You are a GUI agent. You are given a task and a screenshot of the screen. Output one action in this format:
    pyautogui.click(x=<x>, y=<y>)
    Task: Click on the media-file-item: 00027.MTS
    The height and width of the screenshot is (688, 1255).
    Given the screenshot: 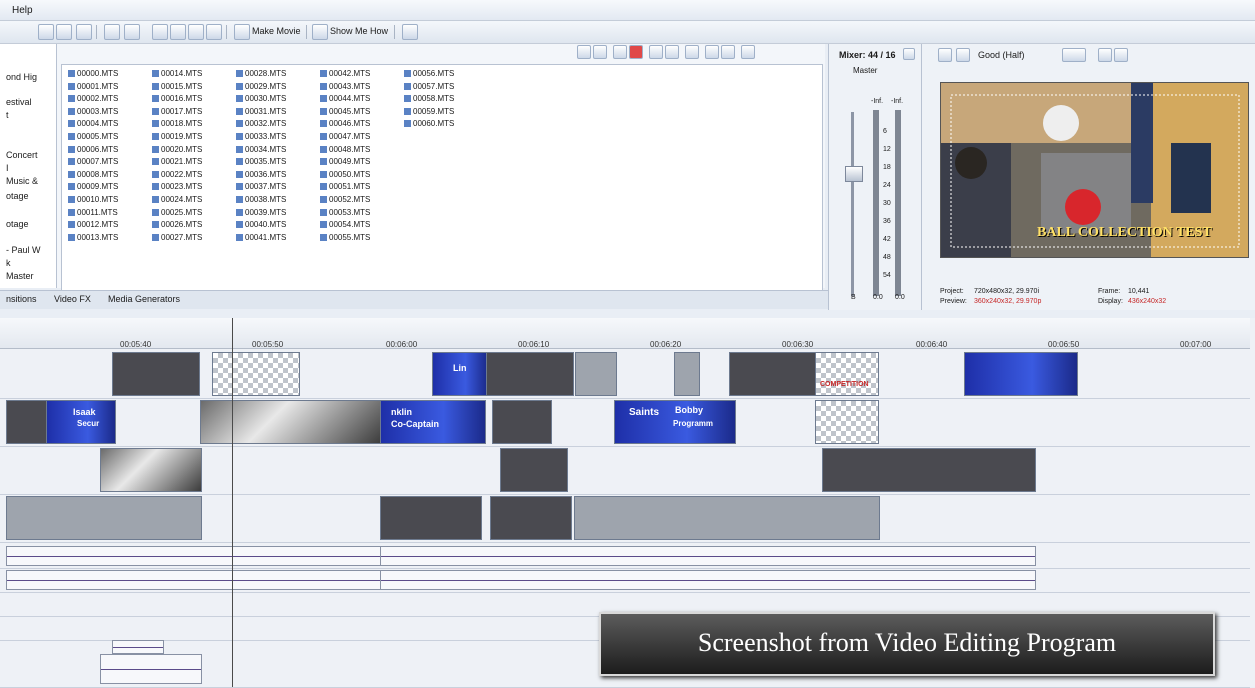 What is the action you would take?
    pyautogui.click(x=177, y=237)
    